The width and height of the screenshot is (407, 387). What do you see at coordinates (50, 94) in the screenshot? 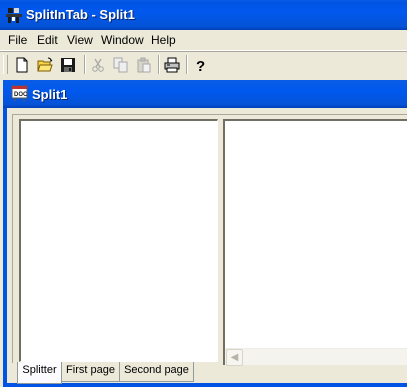
I see `child-title: Split1` at bounding box center [50, 94].